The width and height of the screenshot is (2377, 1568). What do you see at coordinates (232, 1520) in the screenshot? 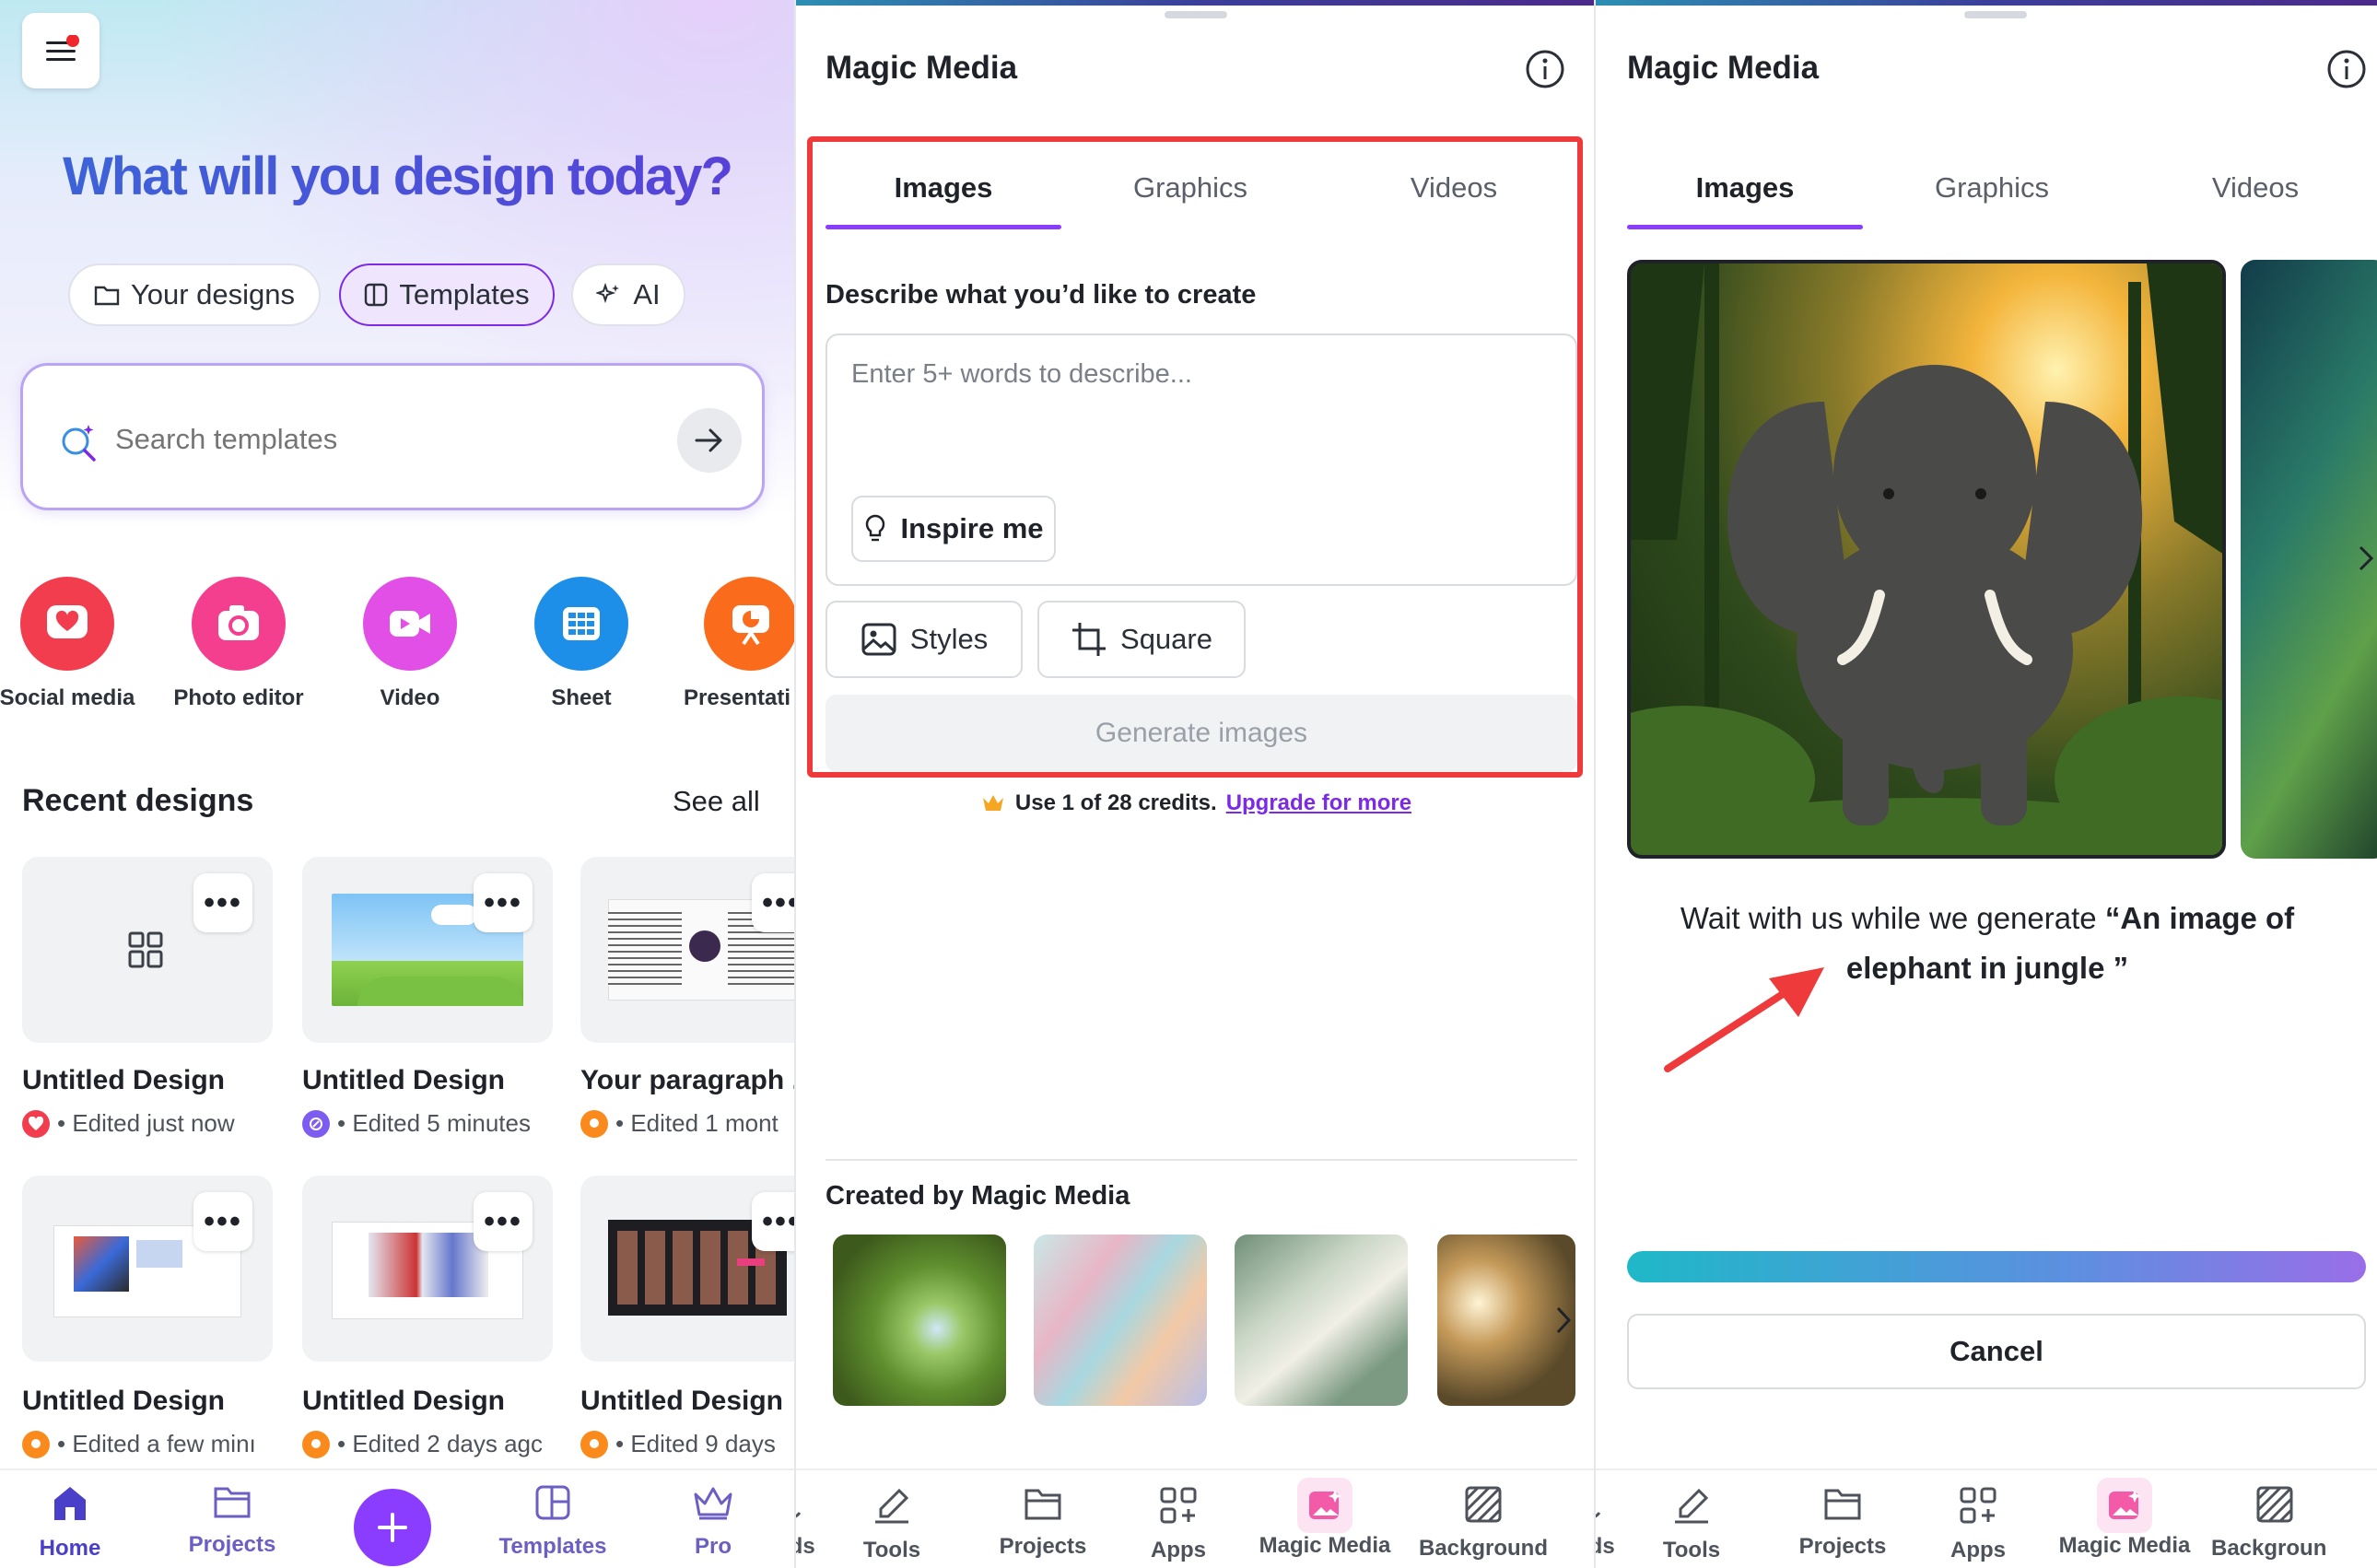
I see `nav-projects: Projects` at bounding box center [232, 1520].